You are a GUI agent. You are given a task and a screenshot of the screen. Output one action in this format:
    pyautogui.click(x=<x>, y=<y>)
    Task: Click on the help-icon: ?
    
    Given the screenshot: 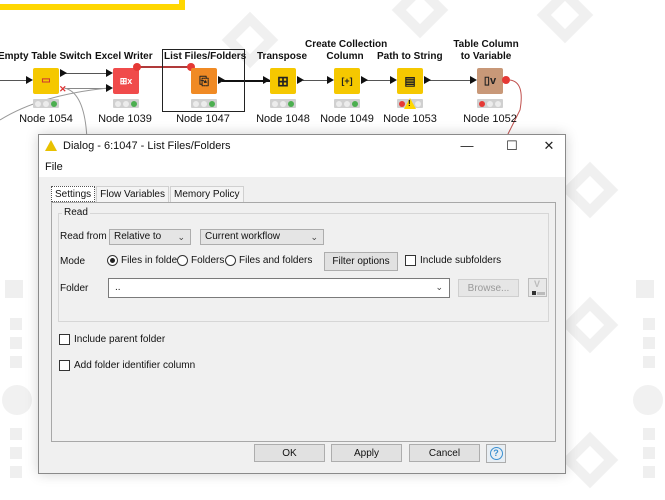 What is the action you would take?
    pyautogui.click(x=496, y=453)
    